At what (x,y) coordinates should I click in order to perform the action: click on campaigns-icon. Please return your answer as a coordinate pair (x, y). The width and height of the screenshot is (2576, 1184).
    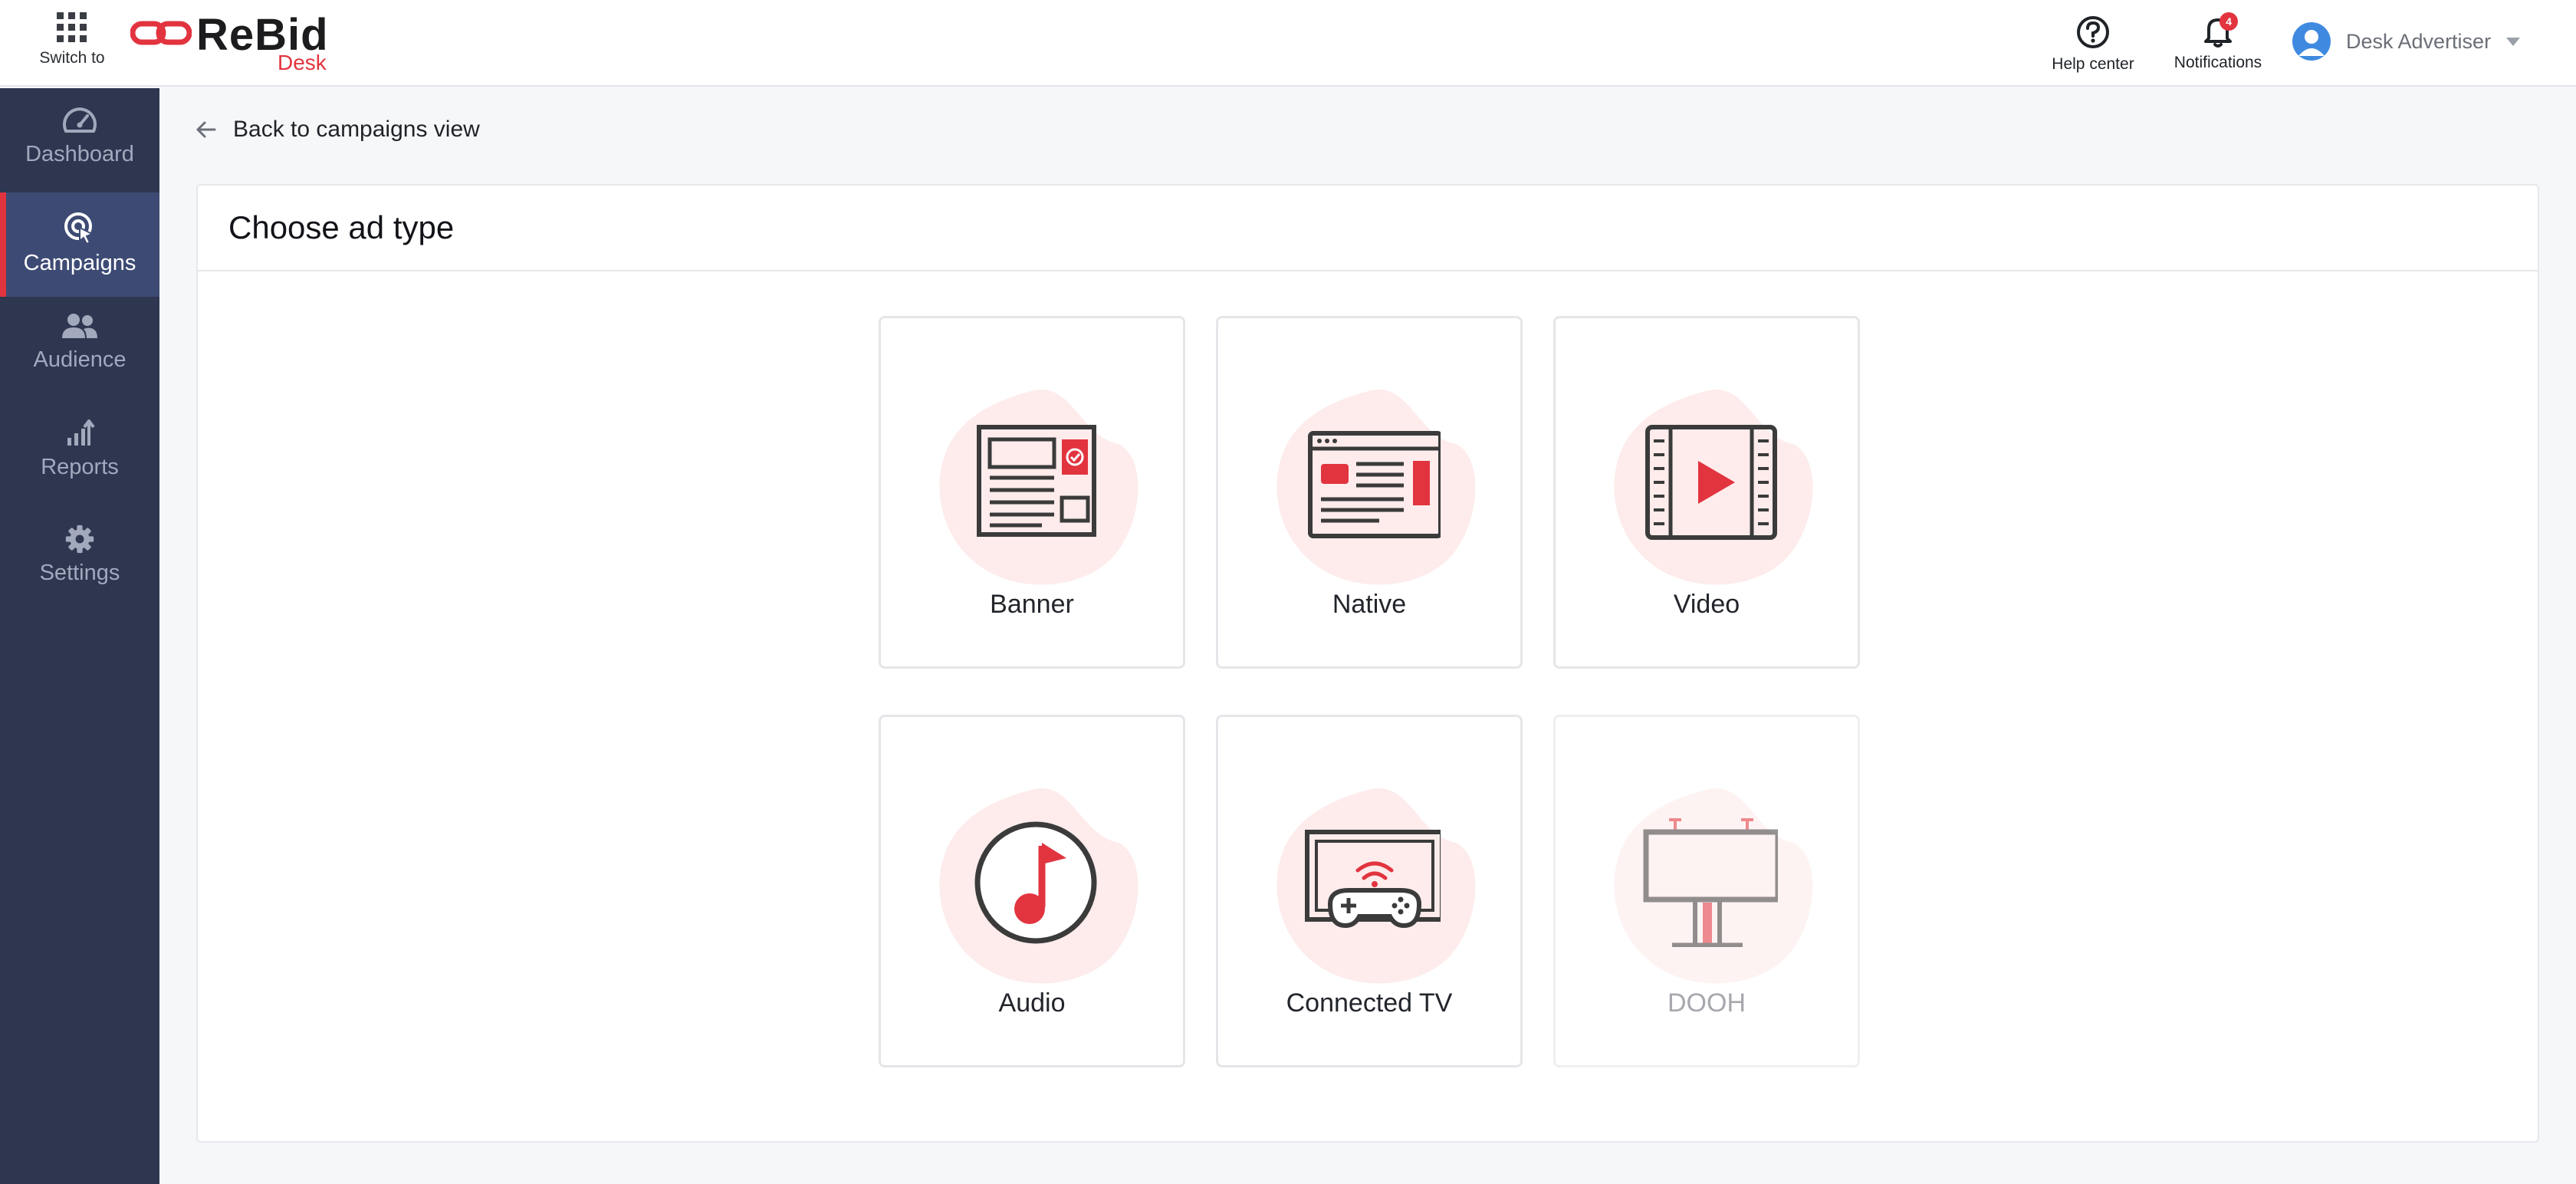
    Looking at the image, I should click on (79, 228).